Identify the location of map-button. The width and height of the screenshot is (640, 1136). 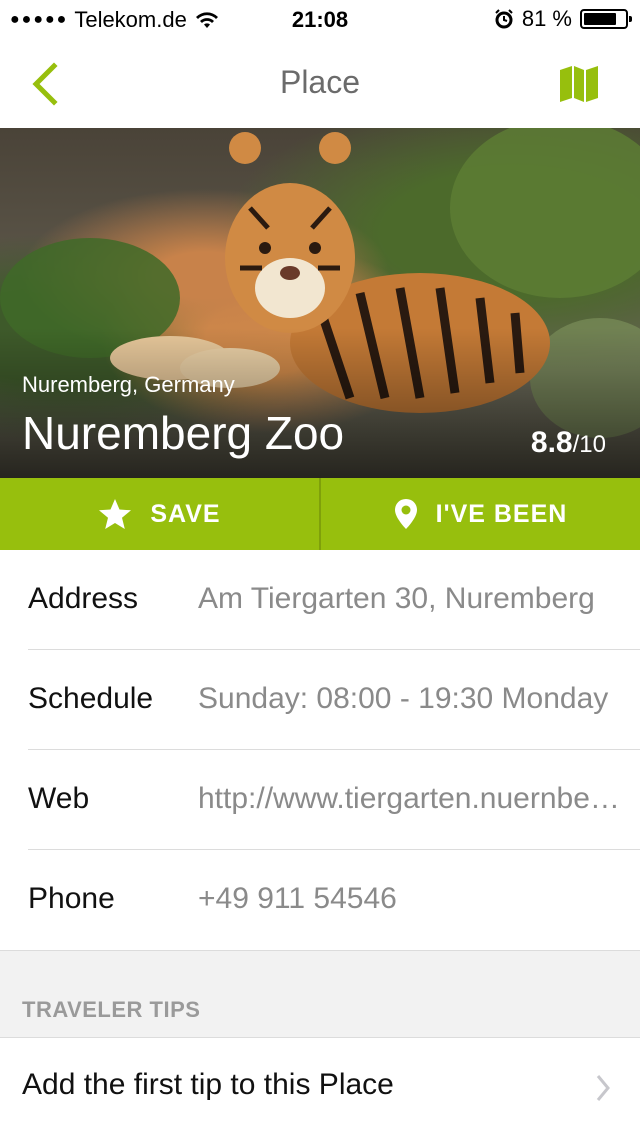
(579, 84).